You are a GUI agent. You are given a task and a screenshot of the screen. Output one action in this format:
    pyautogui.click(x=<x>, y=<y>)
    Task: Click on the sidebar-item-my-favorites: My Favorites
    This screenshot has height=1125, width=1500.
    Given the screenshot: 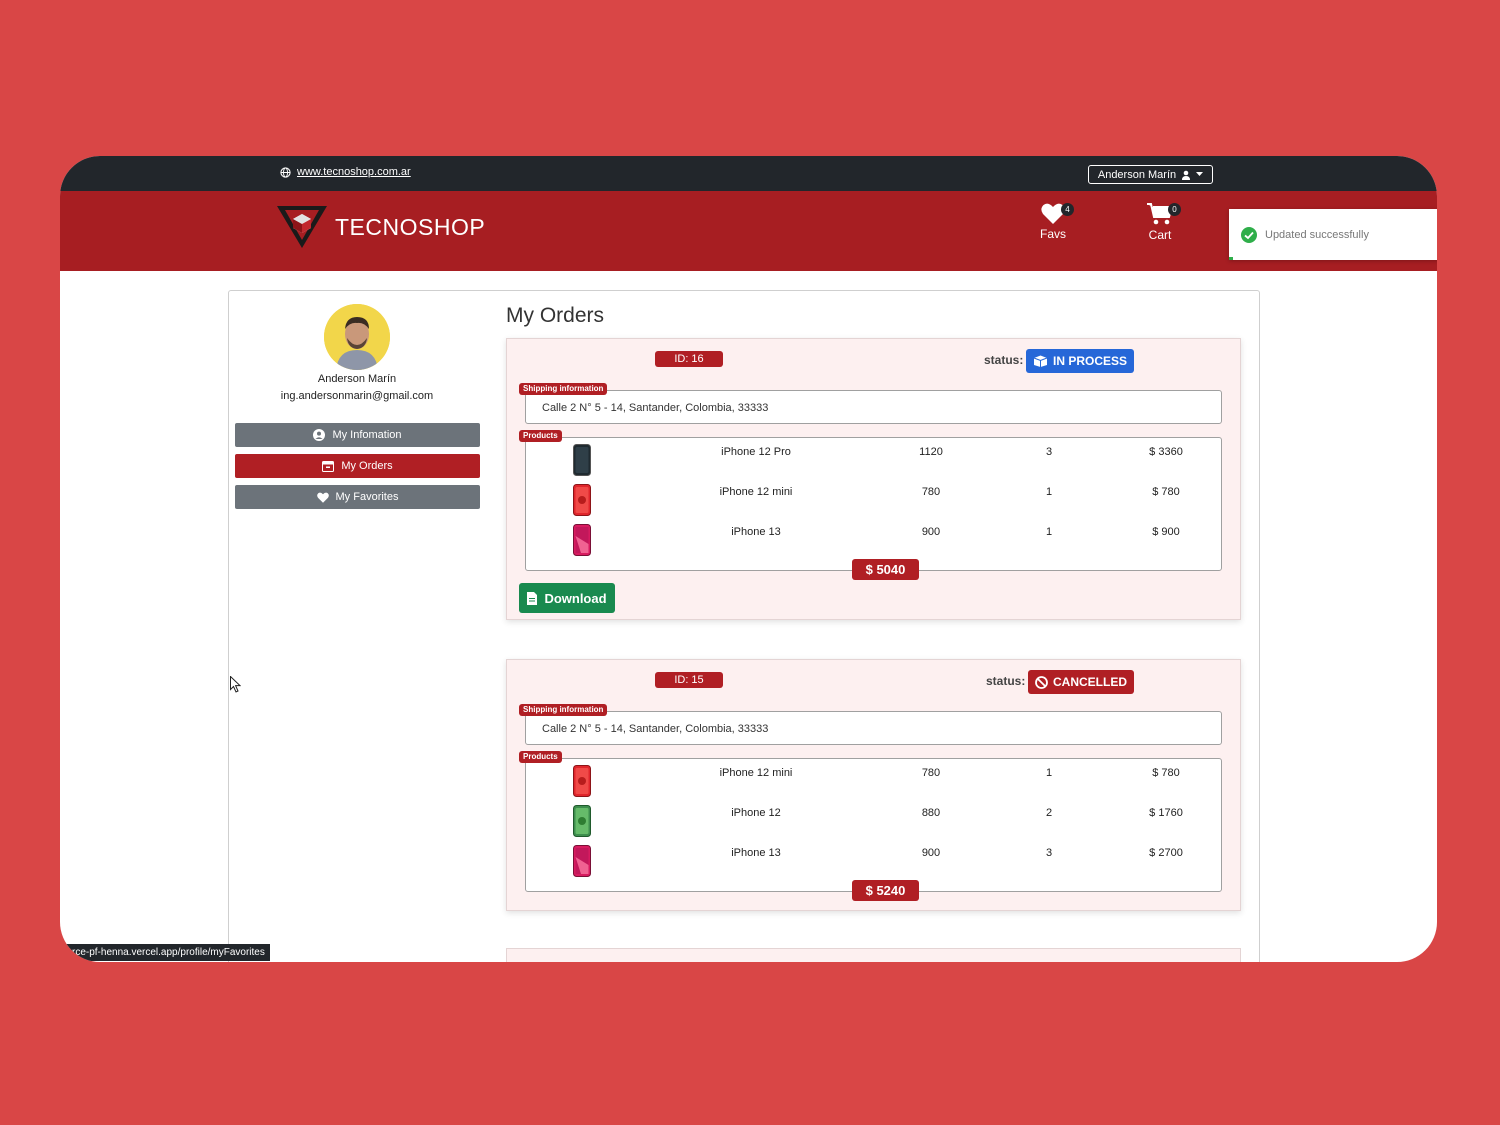 What is the action you would take?
    pyautogui.click(x=357, y=497)
    